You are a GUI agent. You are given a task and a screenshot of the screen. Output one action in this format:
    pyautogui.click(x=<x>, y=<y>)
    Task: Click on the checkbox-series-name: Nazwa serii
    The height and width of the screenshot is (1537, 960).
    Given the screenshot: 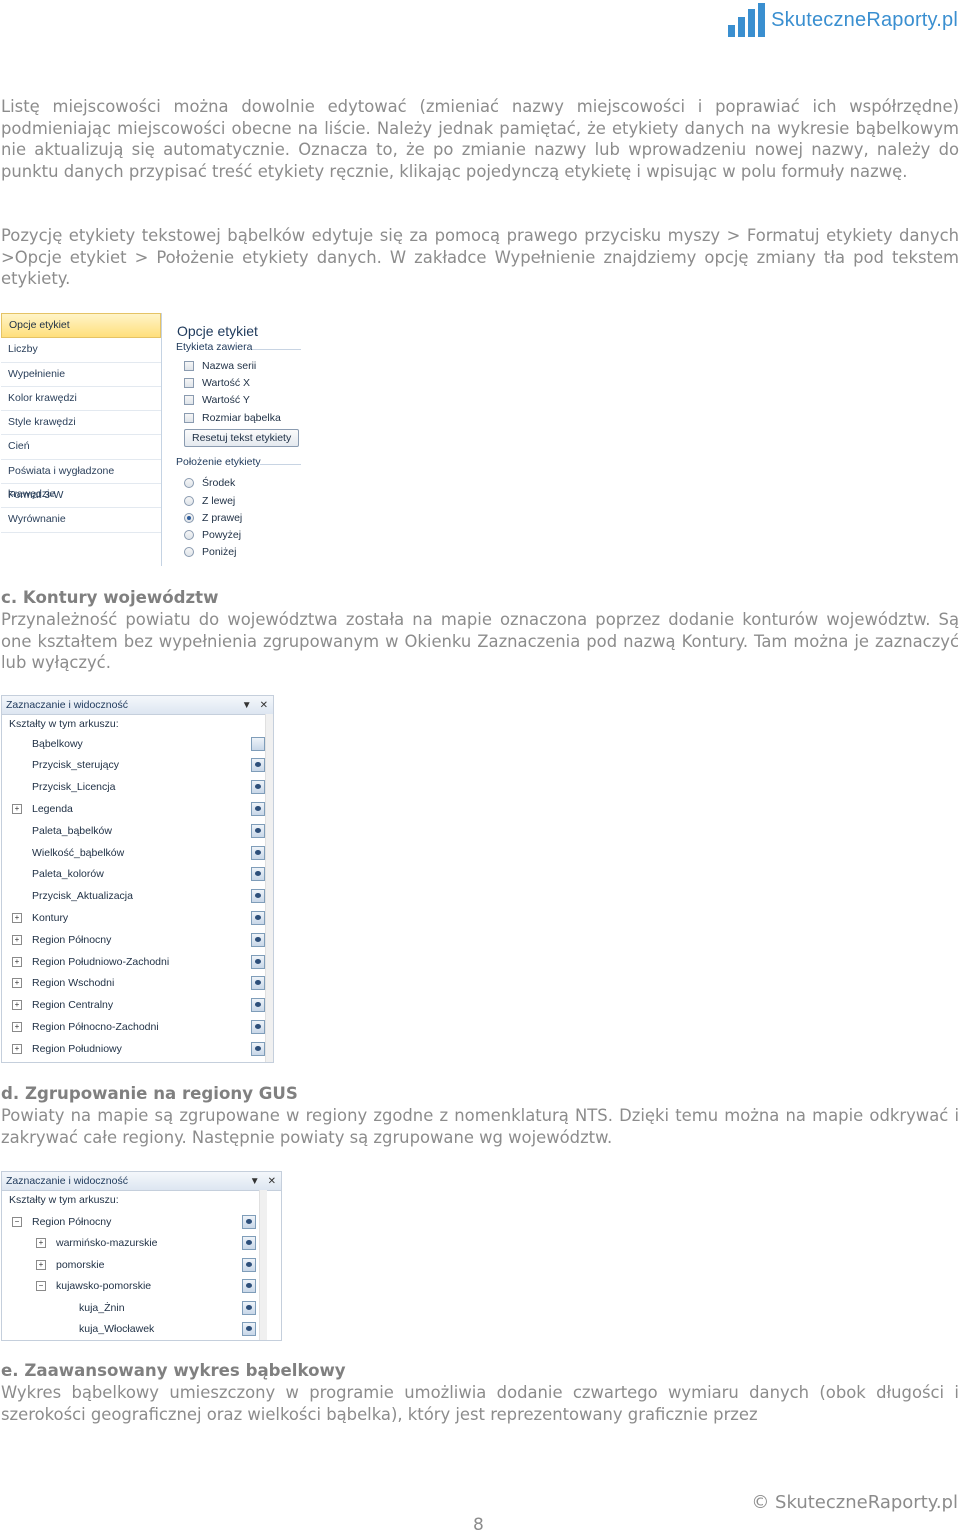 What is the action you would take?
    pyautogui.click(x=220, y=366)
    